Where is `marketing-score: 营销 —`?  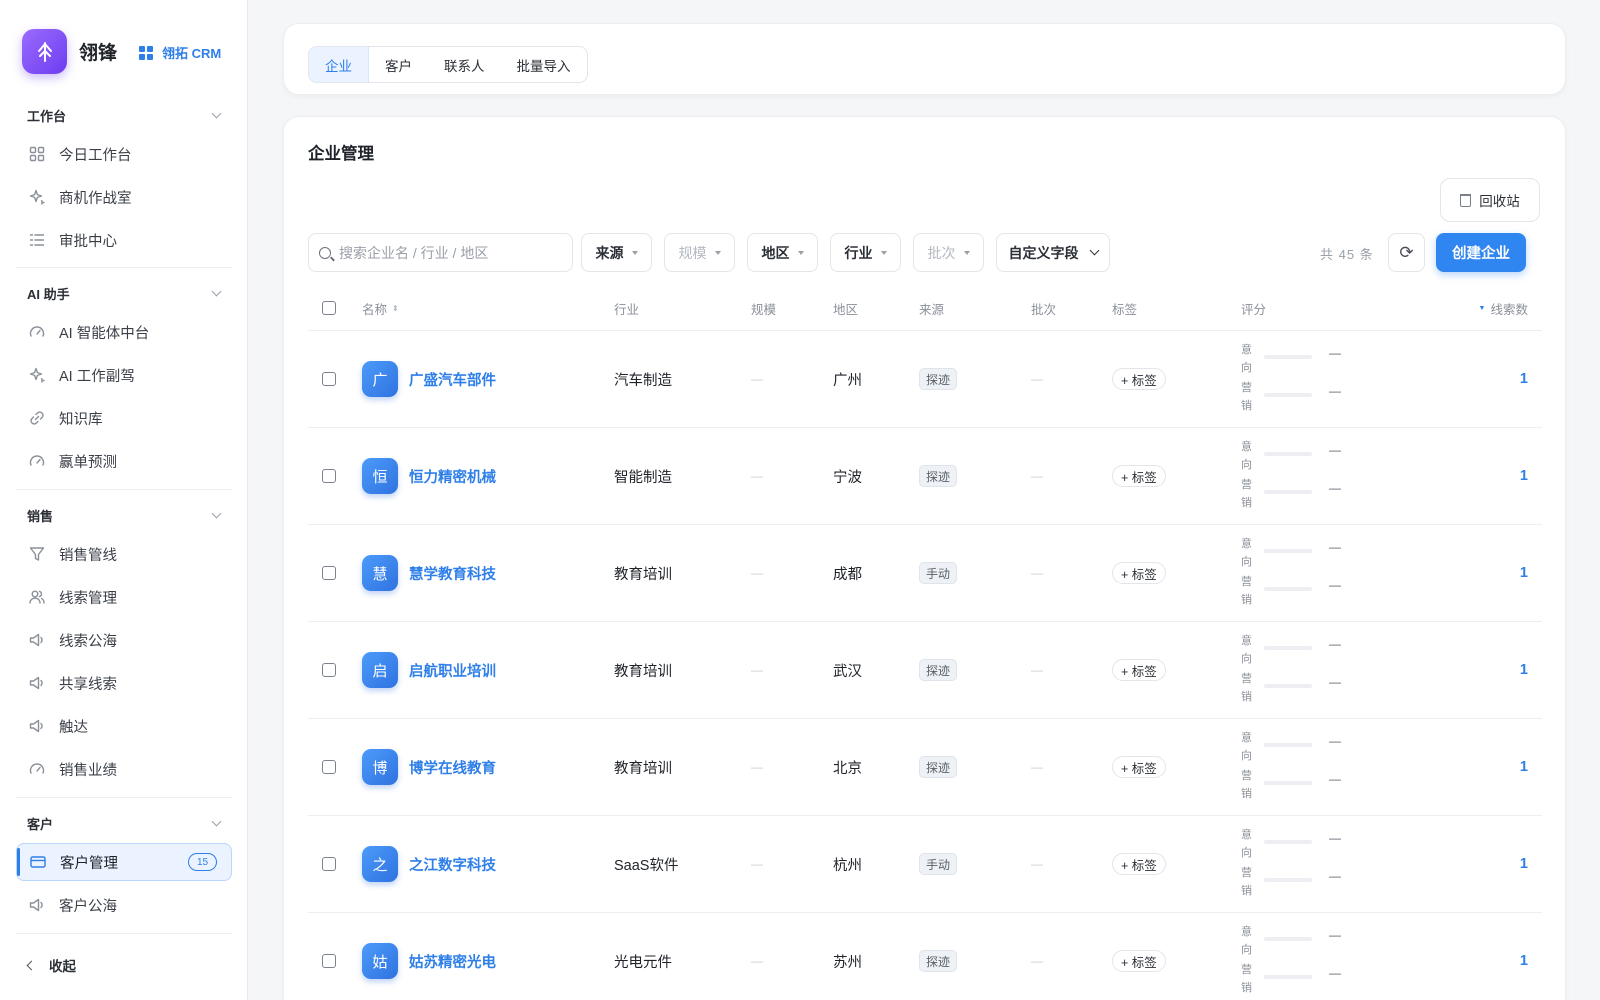 marketing-score: 营销 — is located at coordinates (1296, 883).